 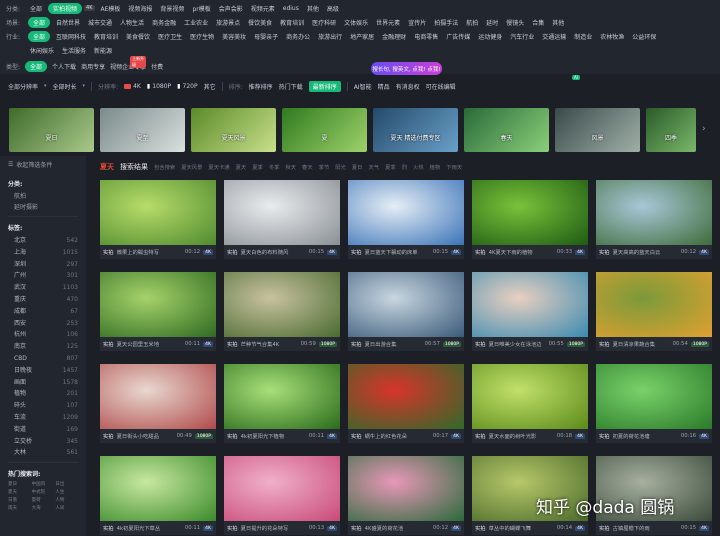 What do you see at coordinates (218, 167) in the screenshot?
I see `related-tag: 夏天卡通` at bounding box center [218, 167].